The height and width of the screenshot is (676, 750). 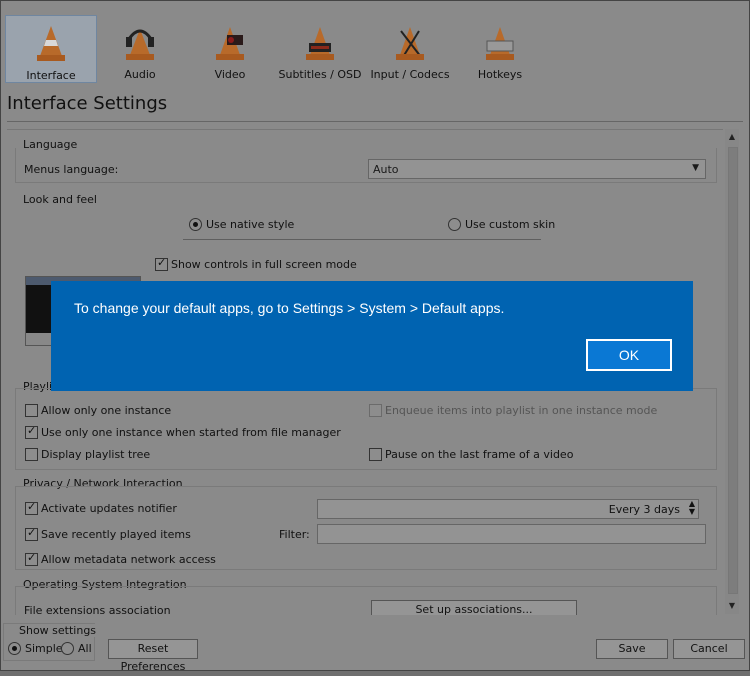 What do you see at coordinates (375, 410) in the screenshot?
I see `enqueue-items-checkbox` at bounding box center [375, 410].